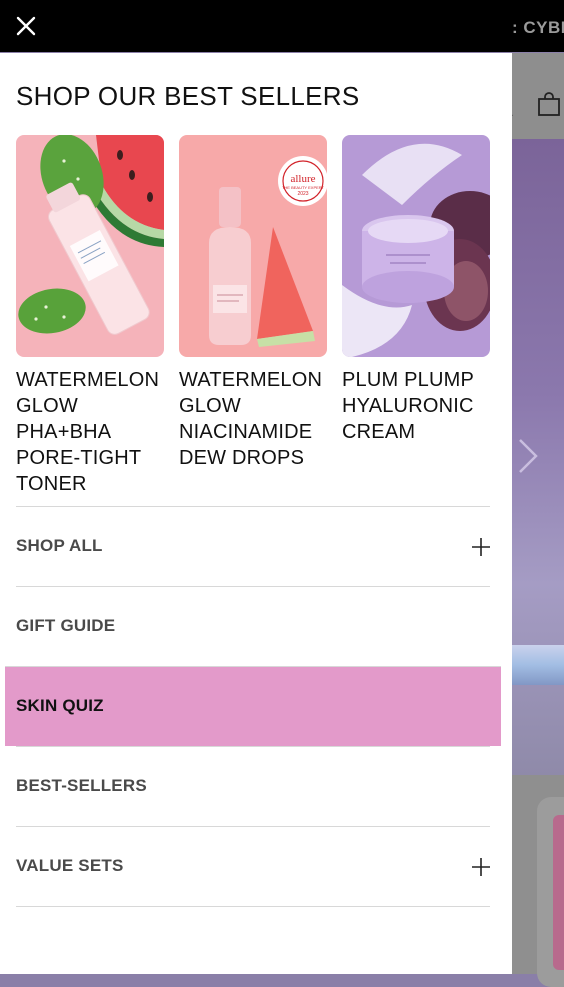 Image resolution: width=564 pixels, height=987 pixels. What do you see at coordinates (558, 892) in the screenshot?
I see `product-card-image` at bounding box center [558, 892].